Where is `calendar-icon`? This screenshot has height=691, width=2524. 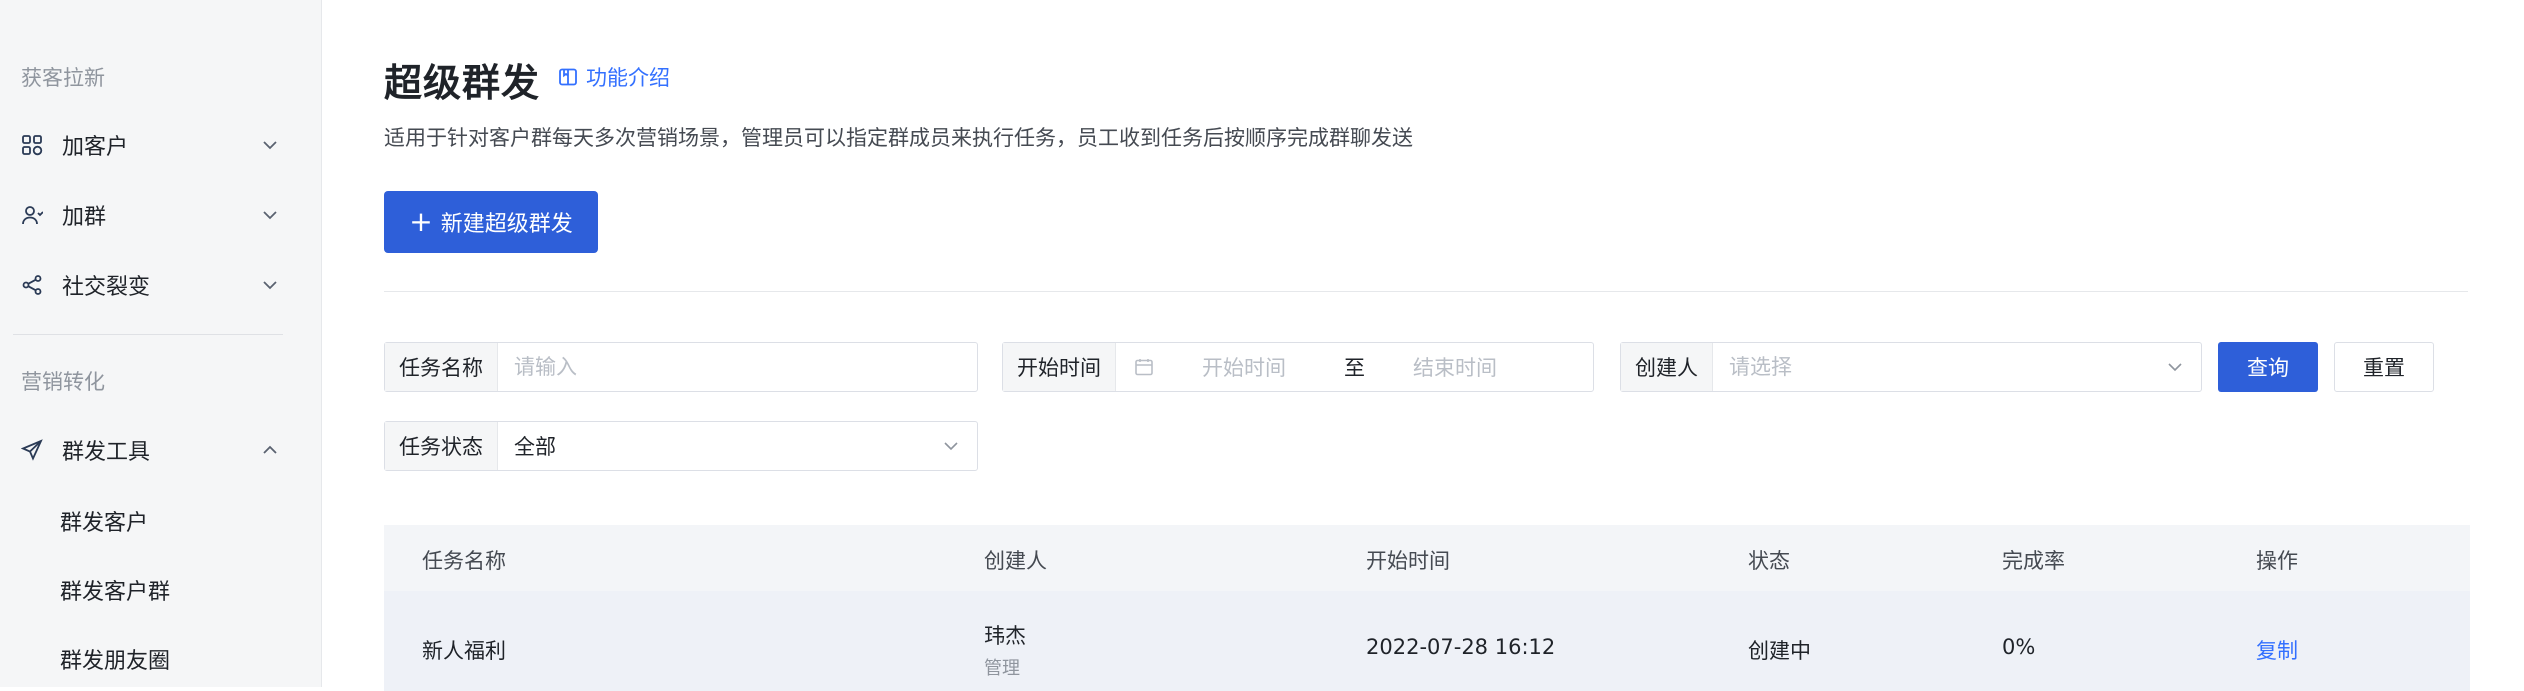 calendar-icon is located at coordinates (1144, 367).